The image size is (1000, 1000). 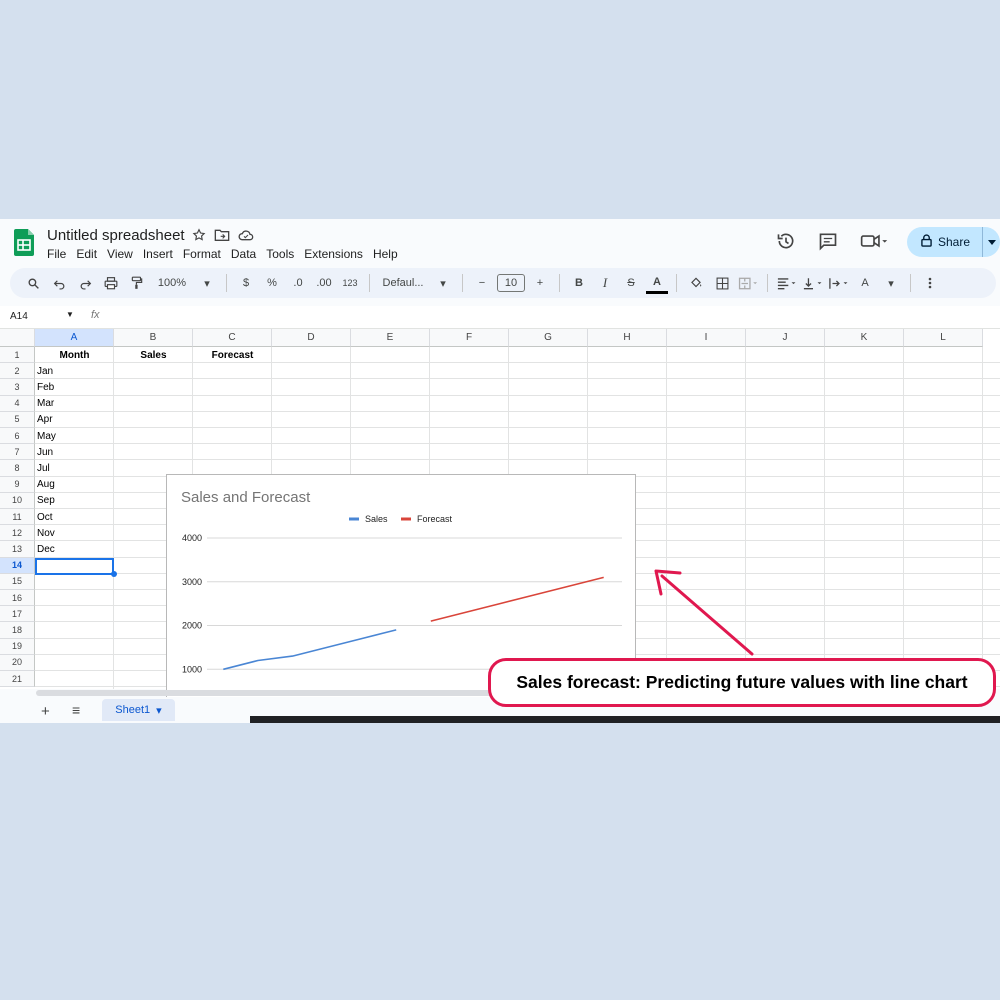 What do you see at coordinates (202, 254) in the screenshot?
I see `menu-format: Format` at bounding box center [202, 254].